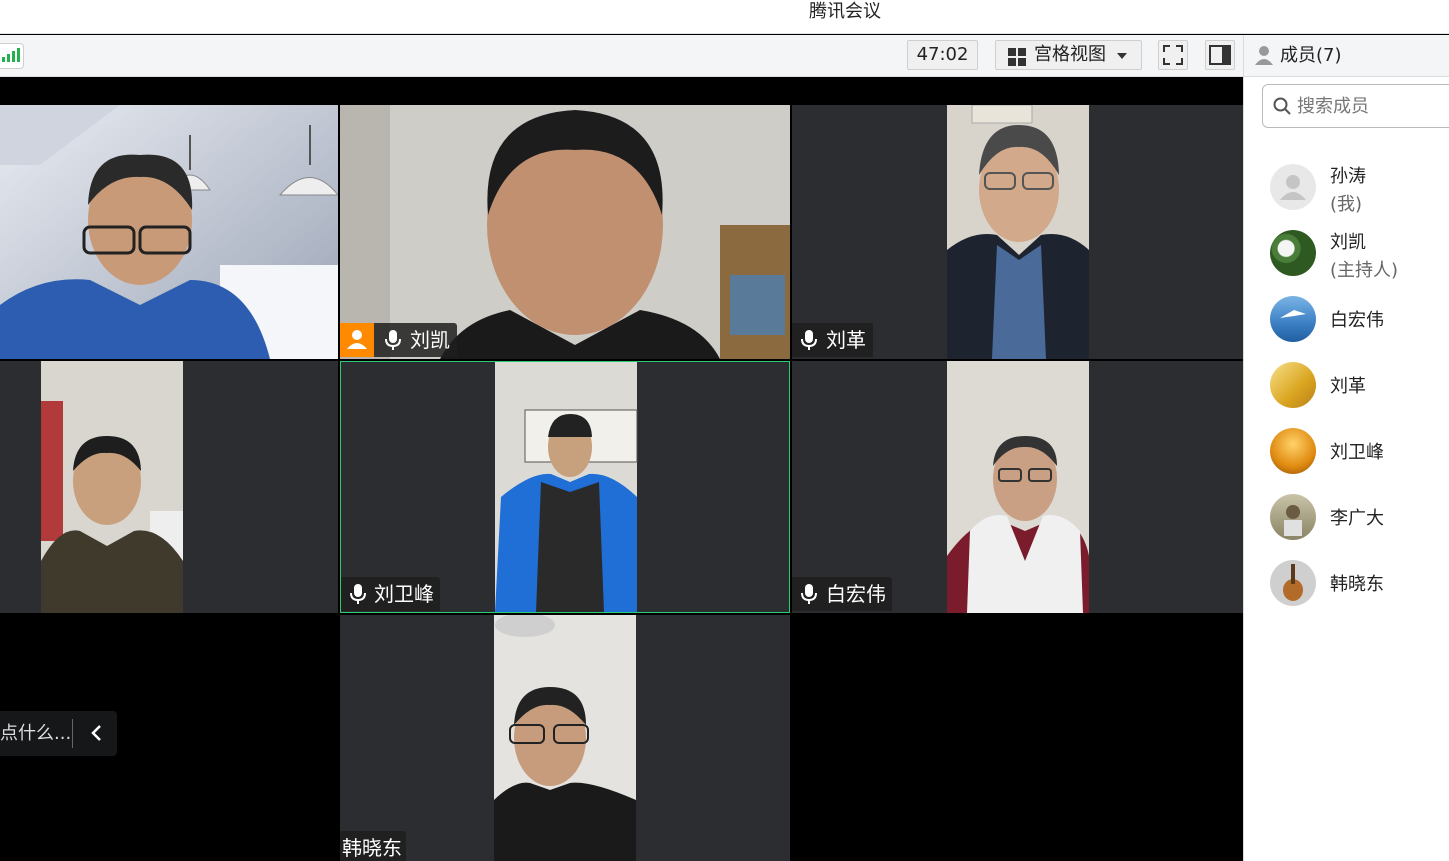 This screenshot has height=861, width=1449. What do you see at coordinates (1122, 56) in the screenshot?
I see `chevron-down-icon` at bounding box center [1122, 56].